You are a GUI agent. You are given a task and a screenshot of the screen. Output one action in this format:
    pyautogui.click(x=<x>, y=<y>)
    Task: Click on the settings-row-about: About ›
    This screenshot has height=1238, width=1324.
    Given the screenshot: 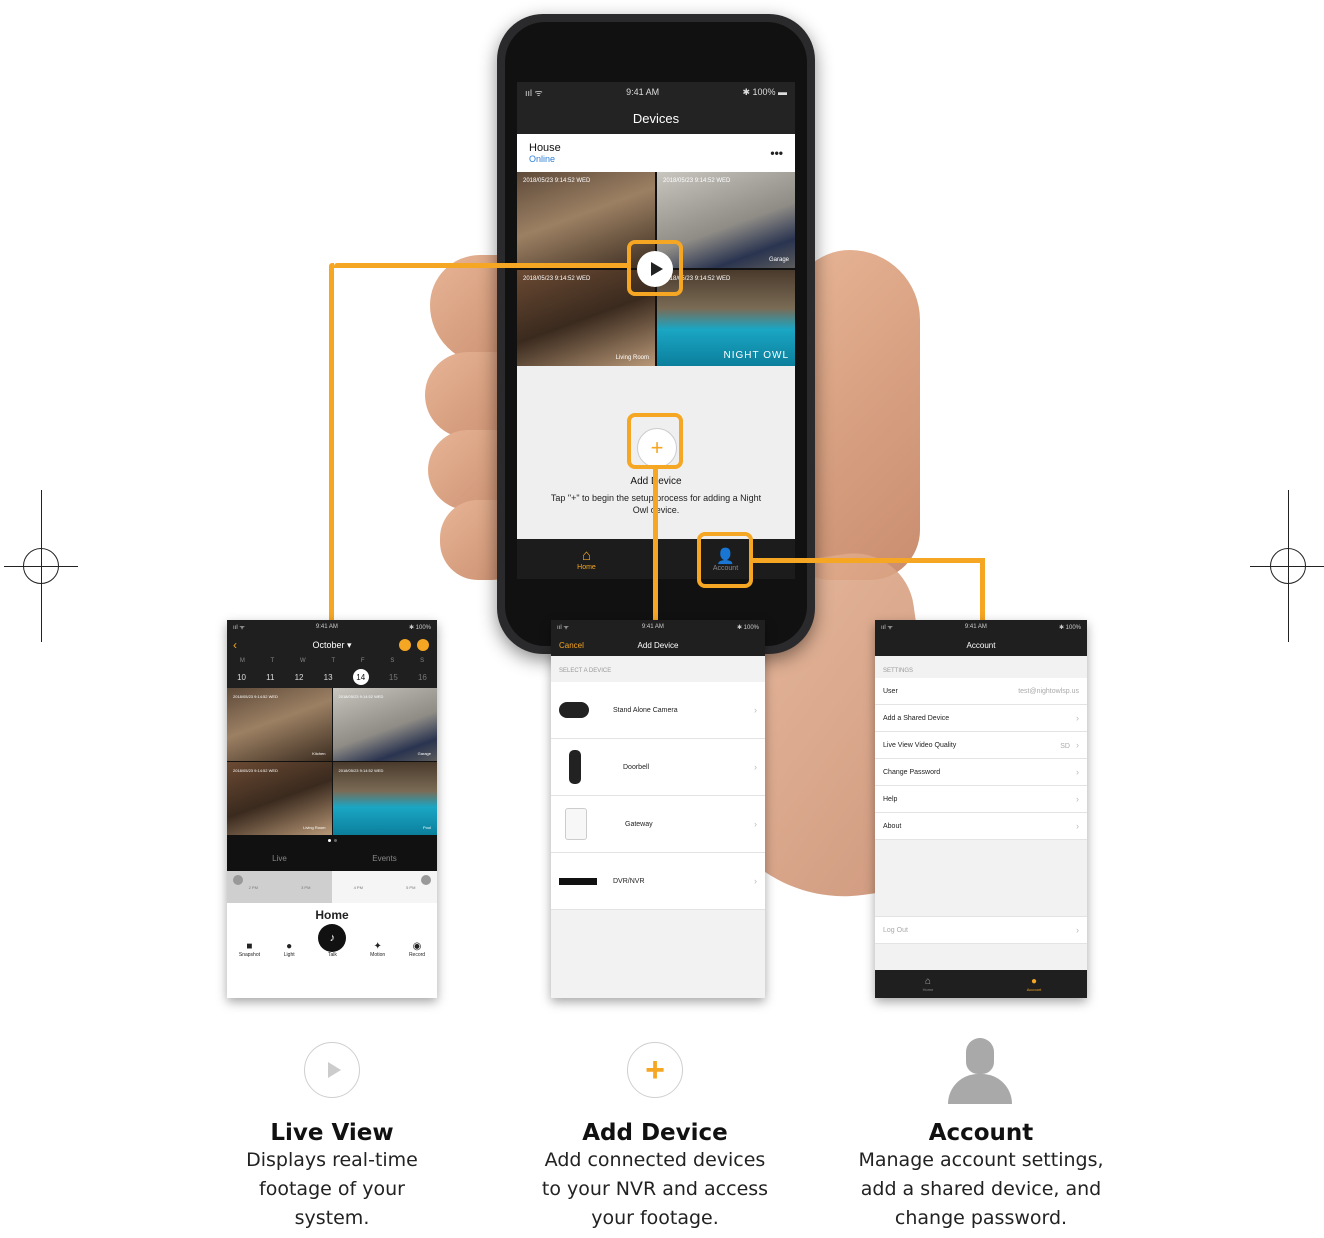 What is the action you would take?
    pyautogui.click(x=981, y=826)
    